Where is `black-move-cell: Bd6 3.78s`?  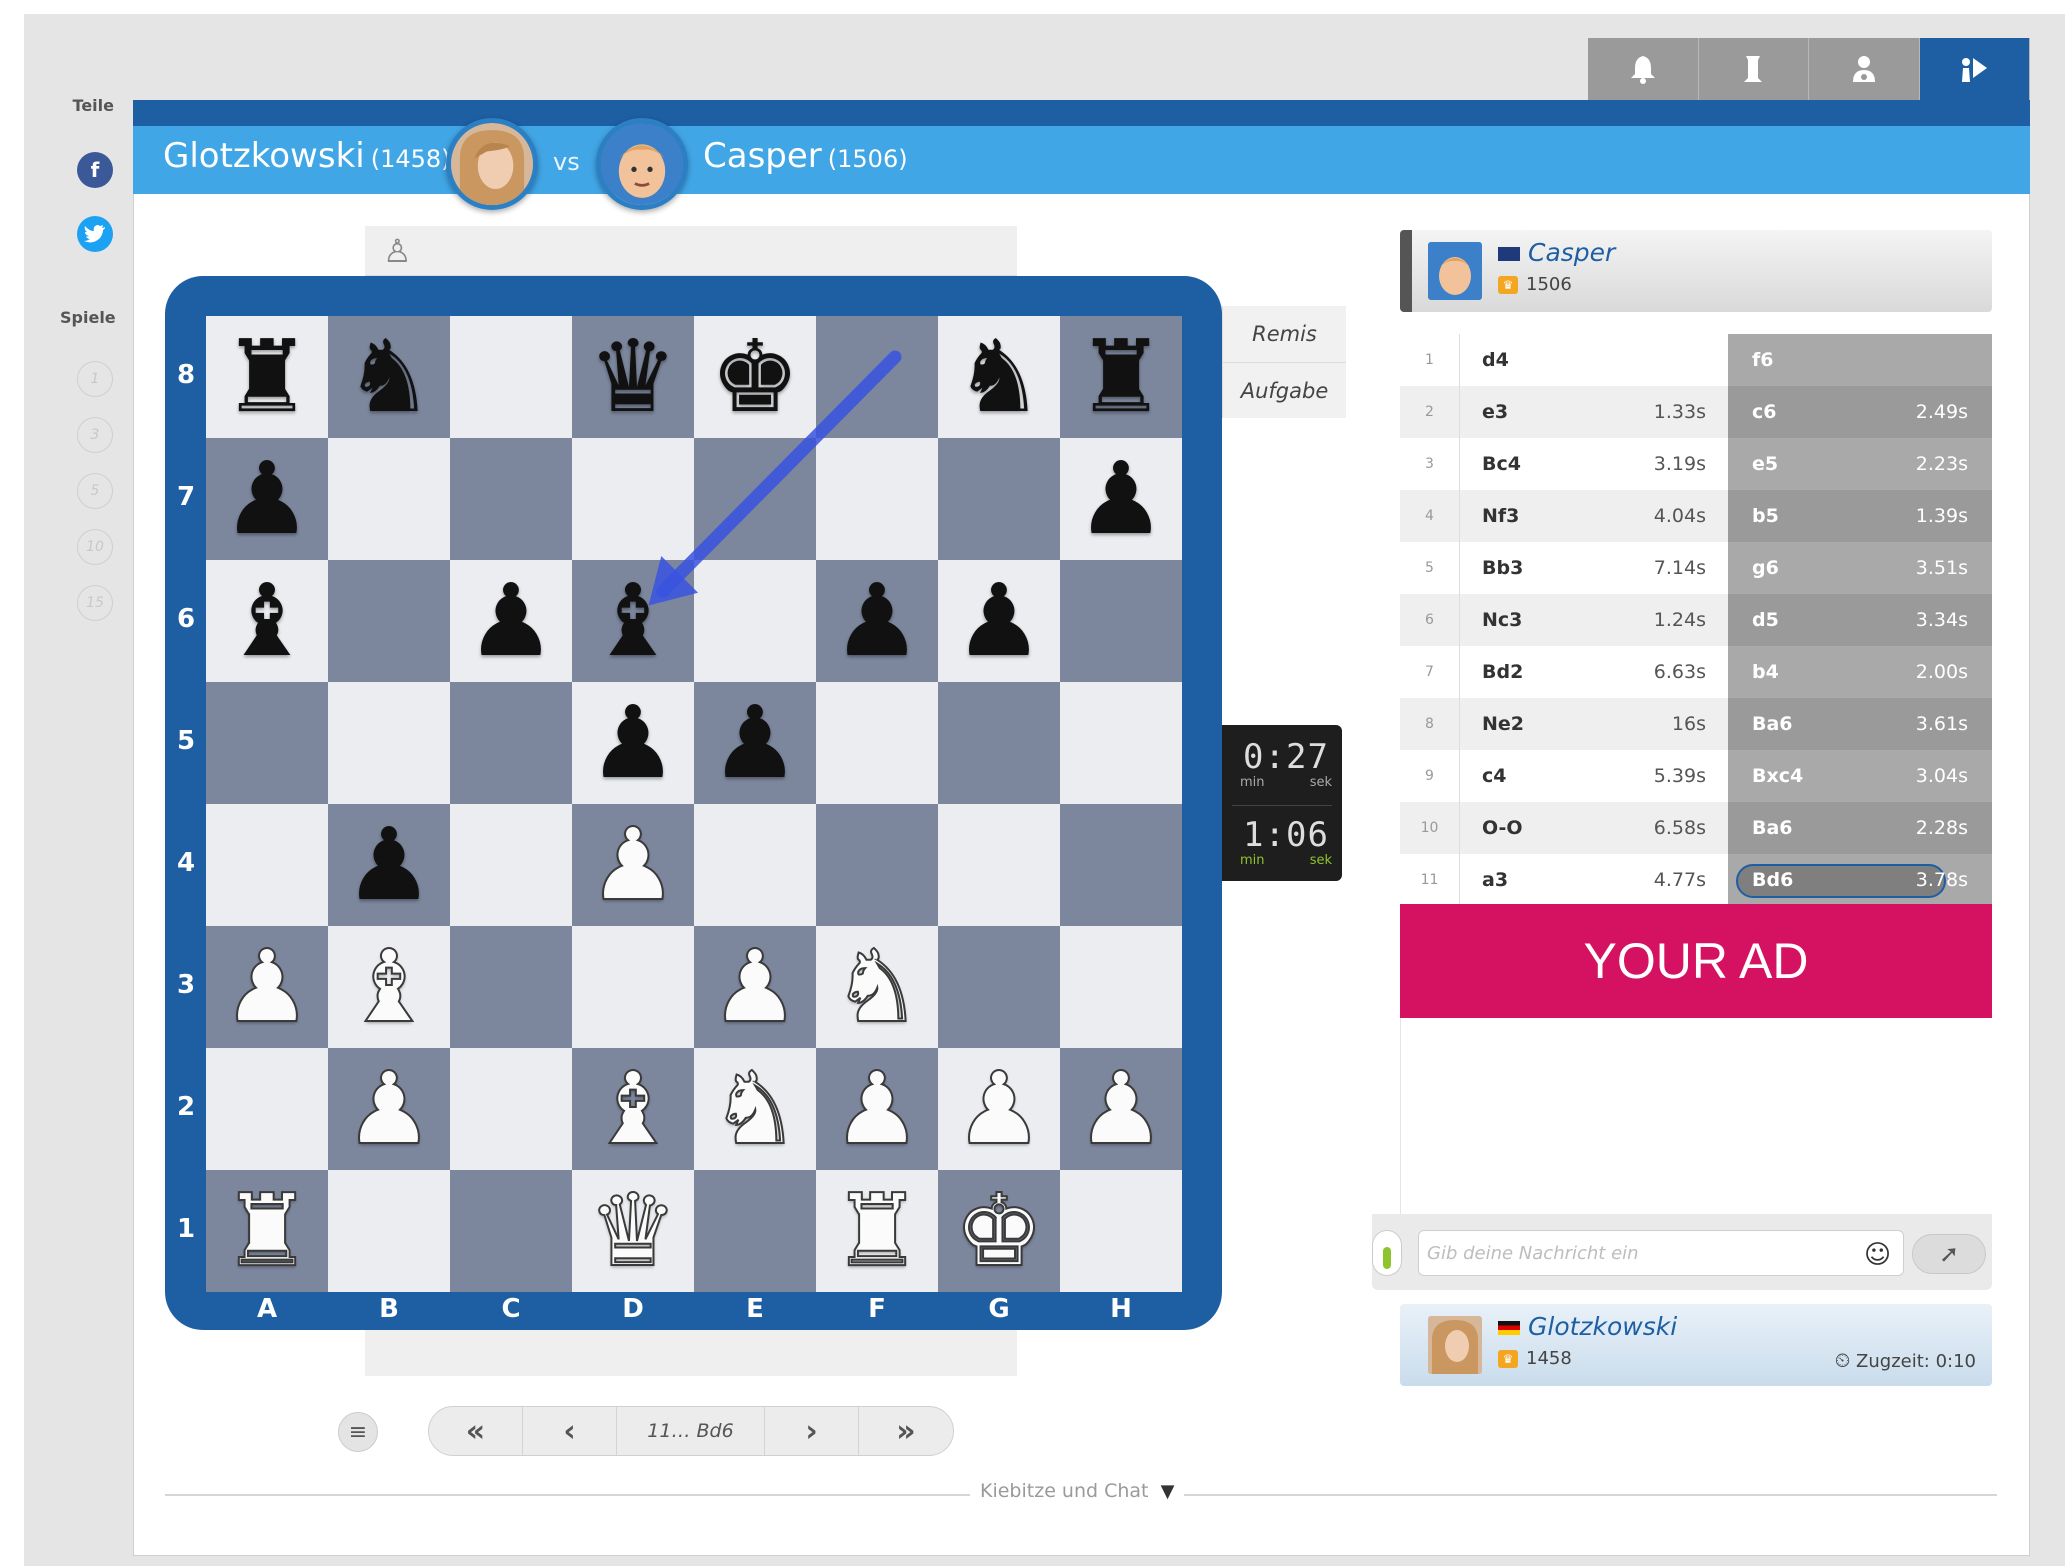
black-move-cell: Bd6 3.78s is located at coordinates (1860, 880).